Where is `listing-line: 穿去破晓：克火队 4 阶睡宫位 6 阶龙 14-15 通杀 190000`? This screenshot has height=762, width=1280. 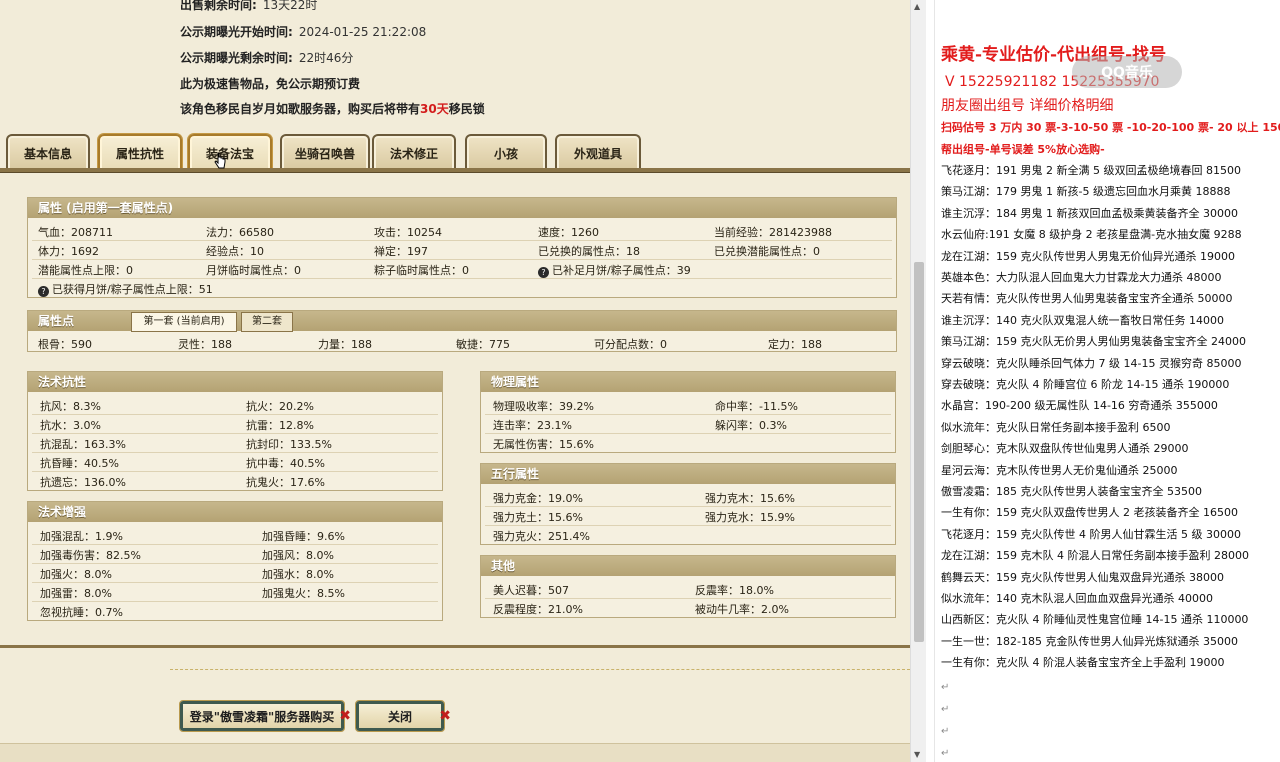
listing-line: 穿去破晓：克火队 4 阶睡宫位 6 阶龙 14-15 通杀 190000 is located at coordinates (1085, 384).